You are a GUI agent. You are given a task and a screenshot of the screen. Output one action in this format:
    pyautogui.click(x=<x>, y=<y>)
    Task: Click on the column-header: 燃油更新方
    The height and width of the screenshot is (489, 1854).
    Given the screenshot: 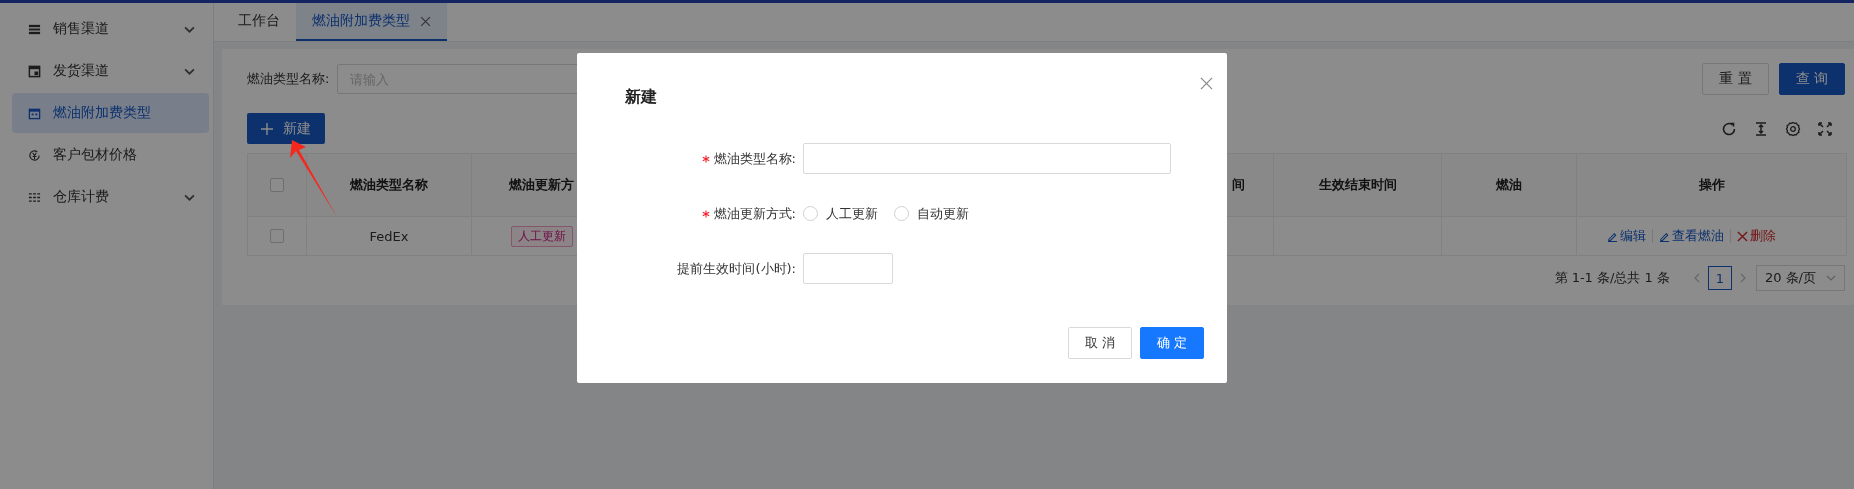 What is the action you would take?
    pyautogui.click(x=541, y=185)
    